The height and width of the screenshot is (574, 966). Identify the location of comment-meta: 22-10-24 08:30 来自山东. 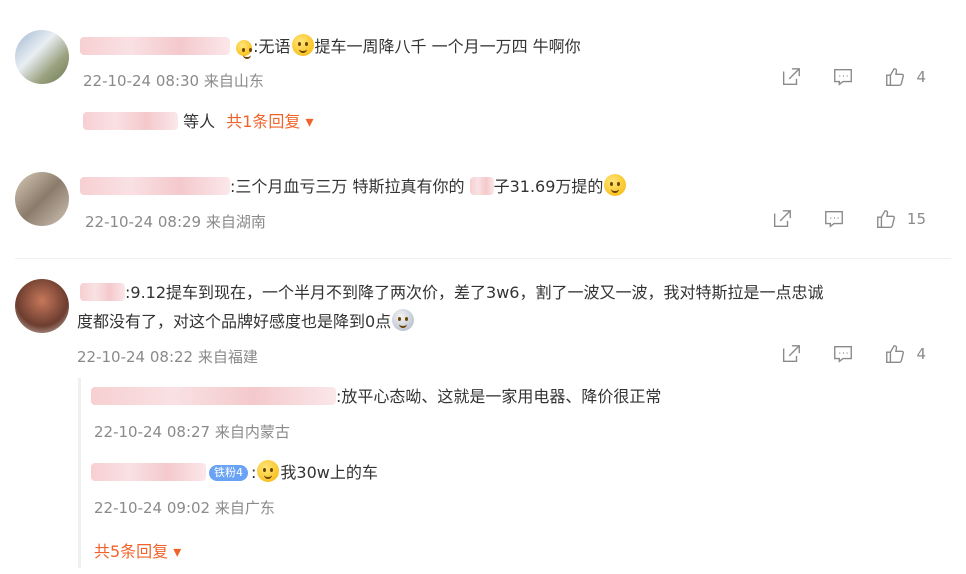
(173, 81).